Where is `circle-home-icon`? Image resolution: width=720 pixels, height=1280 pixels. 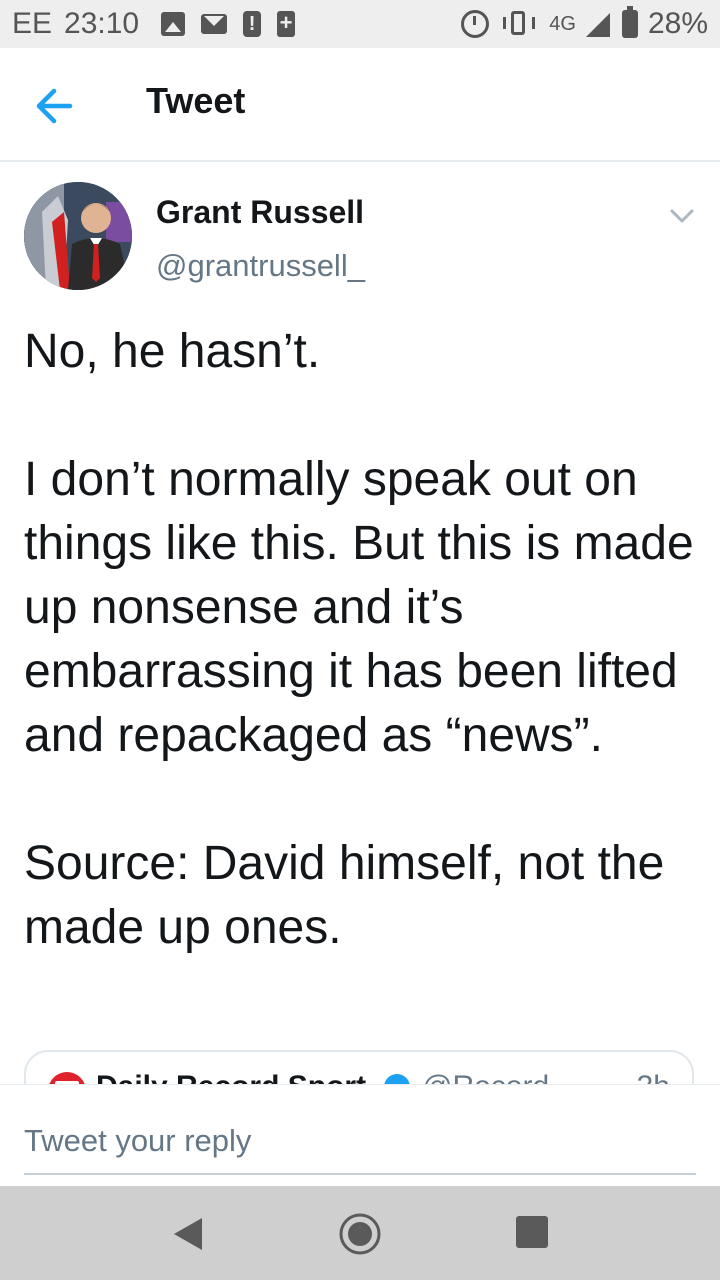 circle-home-icon is located at coordinates (360, 1234).